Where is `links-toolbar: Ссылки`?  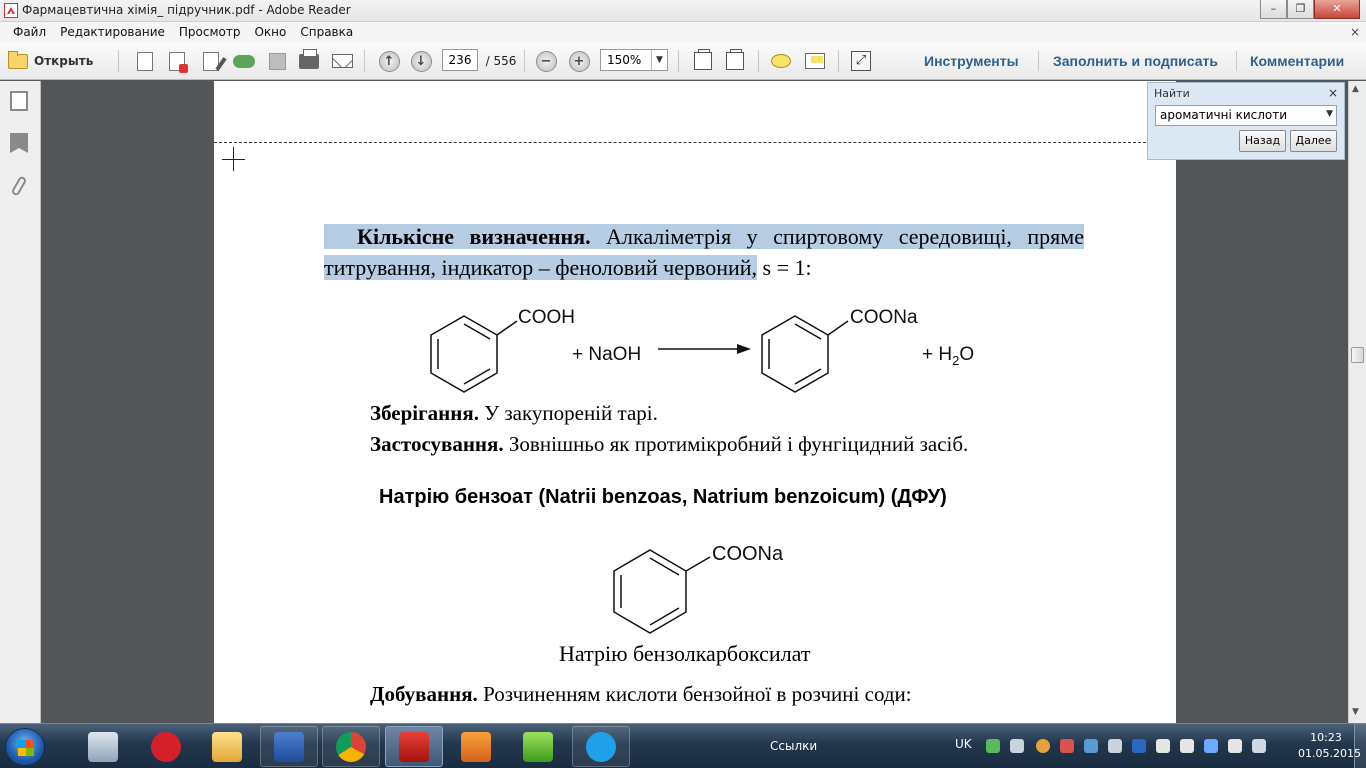 links-toolbar: Ссылки is located at coordinates (793, 746).